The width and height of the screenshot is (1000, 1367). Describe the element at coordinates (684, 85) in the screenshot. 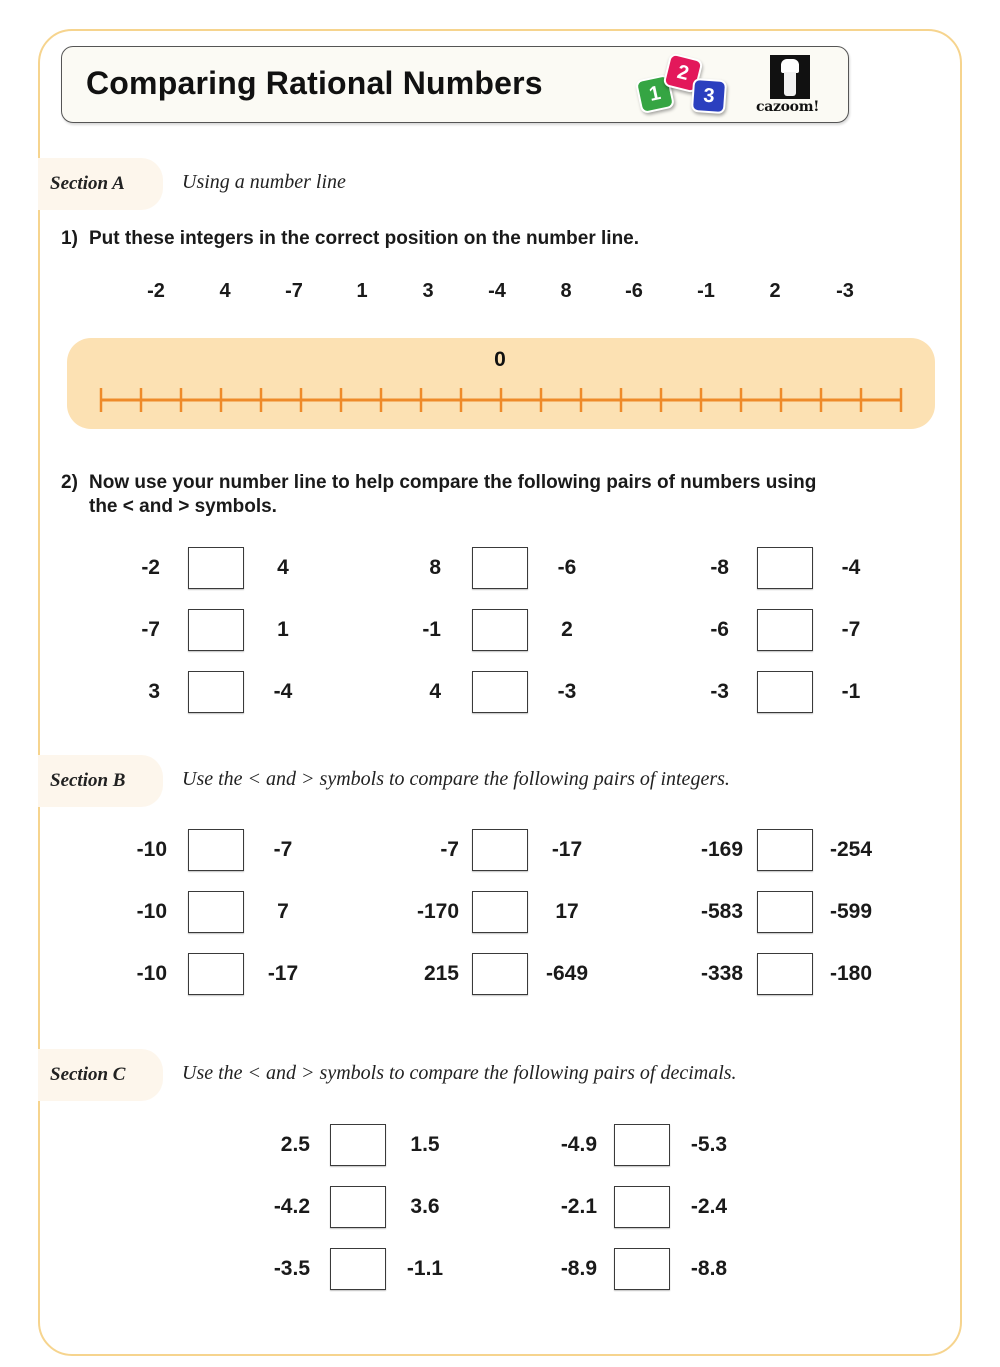

I see `dice-logo: 1 2 3` at that location.